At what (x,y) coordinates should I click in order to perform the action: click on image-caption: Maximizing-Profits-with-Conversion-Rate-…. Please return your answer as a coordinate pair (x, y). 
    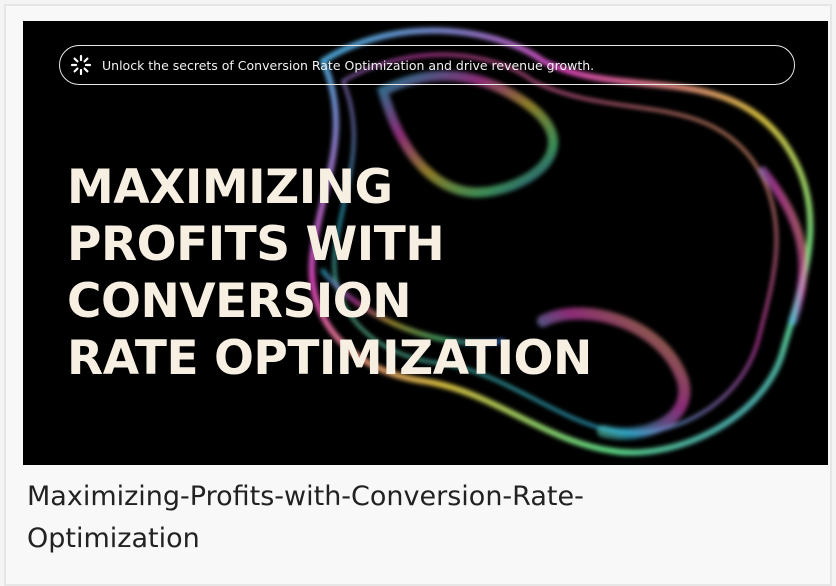
    Looking at the image, I should click on (417, 518).